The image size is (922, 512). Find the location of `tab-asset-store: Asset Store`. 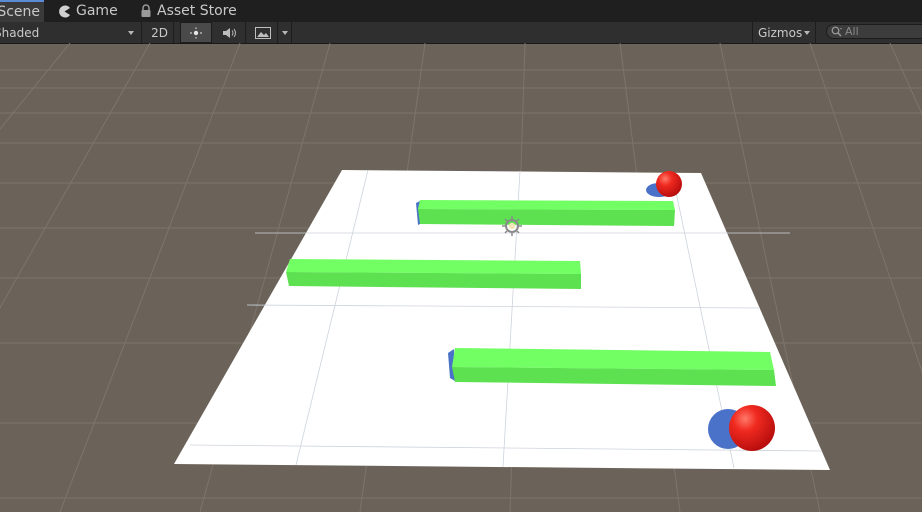

tab-asset-store: Asset Store is located at coordinates (188, 11).